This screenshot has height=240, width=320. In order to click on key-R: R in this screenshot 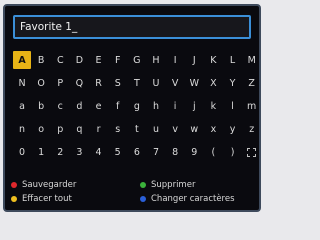, I will do `click(99, 83)`.